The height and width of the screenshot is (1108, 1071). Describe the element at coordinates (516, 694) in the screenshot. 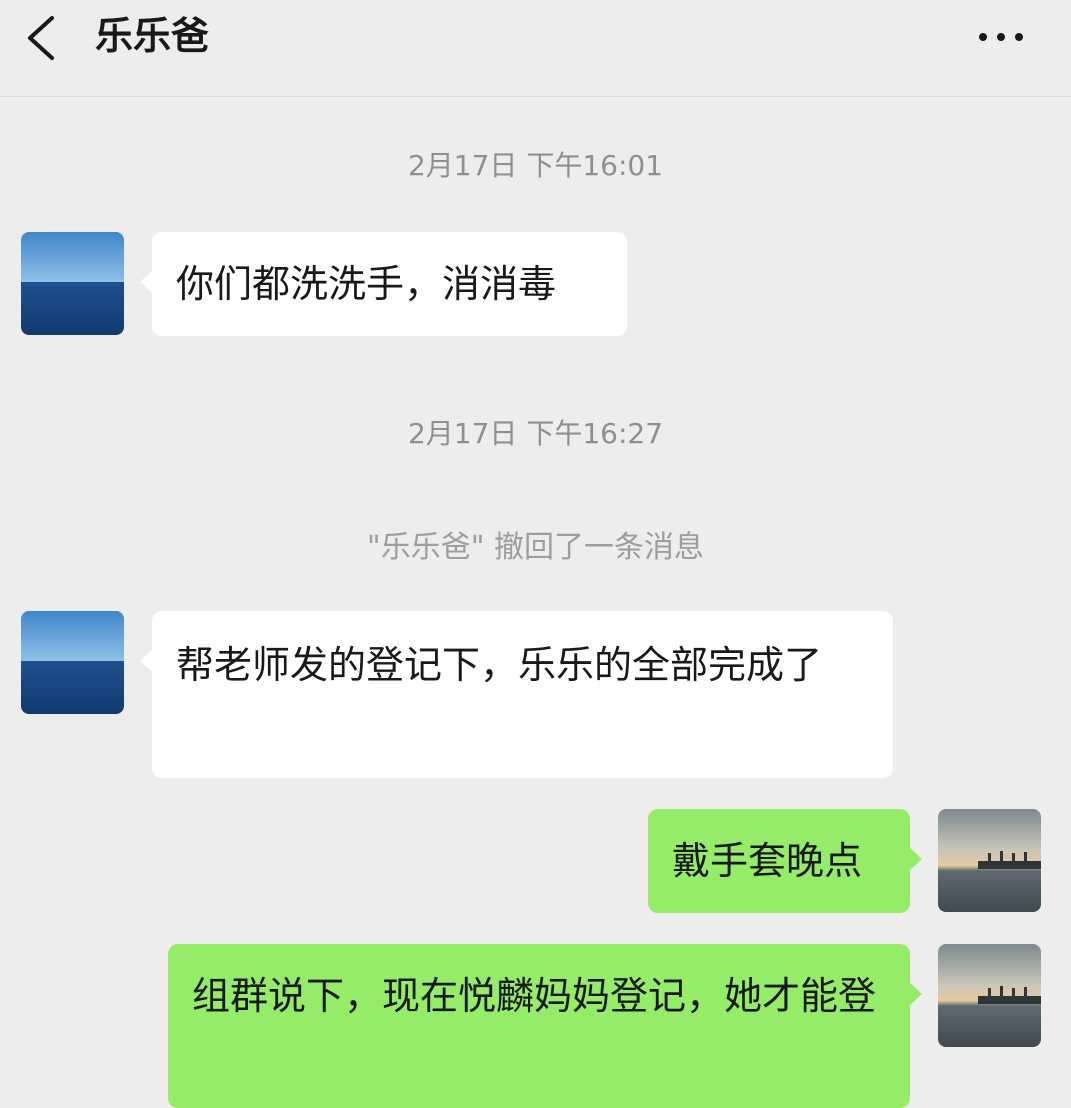

I see `incoming-message-bubble: 帮老师发的登记下，乐乐的全部完成了` at that location.